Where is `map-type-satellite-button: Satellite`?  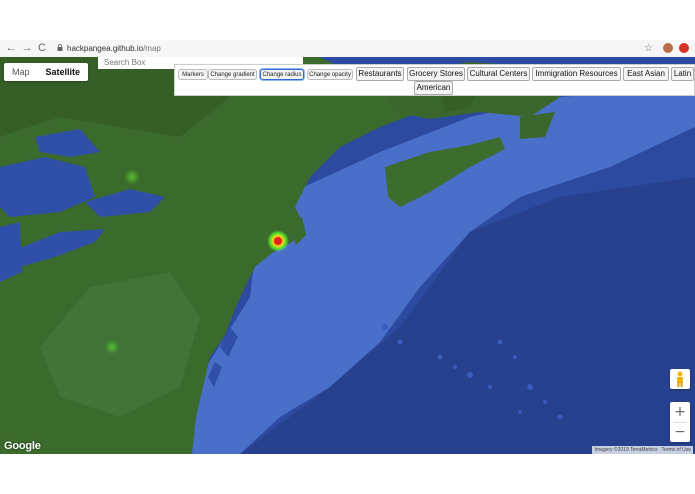 map-type-satellite-button: Satellite is located at coordinates (63, 72).